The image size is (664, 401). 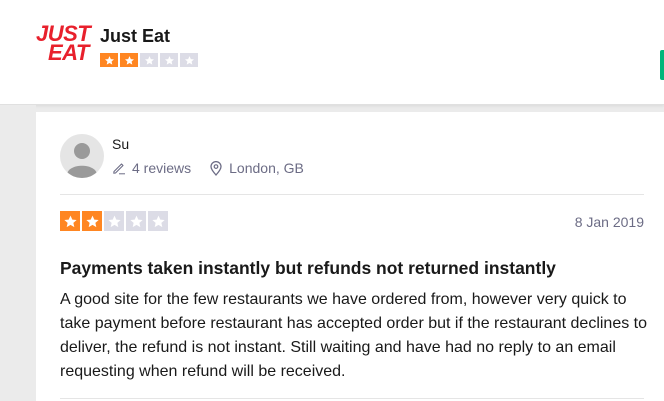 I want to click on reviews-count-text: 4 reviews, so click(x=162, y=168).